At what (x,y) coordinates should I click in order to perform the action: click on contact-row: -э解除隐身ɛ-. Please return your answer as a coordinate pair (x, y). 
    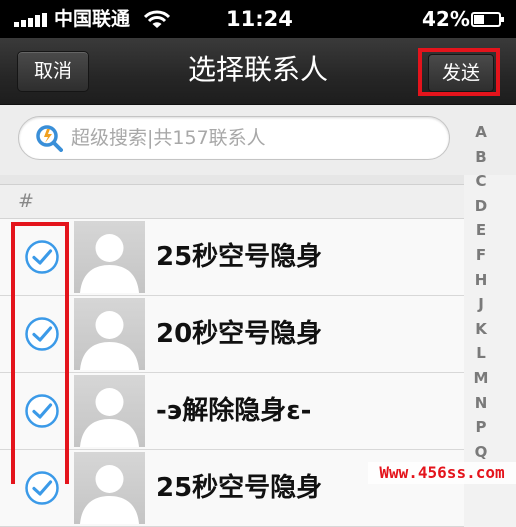
    Looking at the image, I should click on (232, 411).